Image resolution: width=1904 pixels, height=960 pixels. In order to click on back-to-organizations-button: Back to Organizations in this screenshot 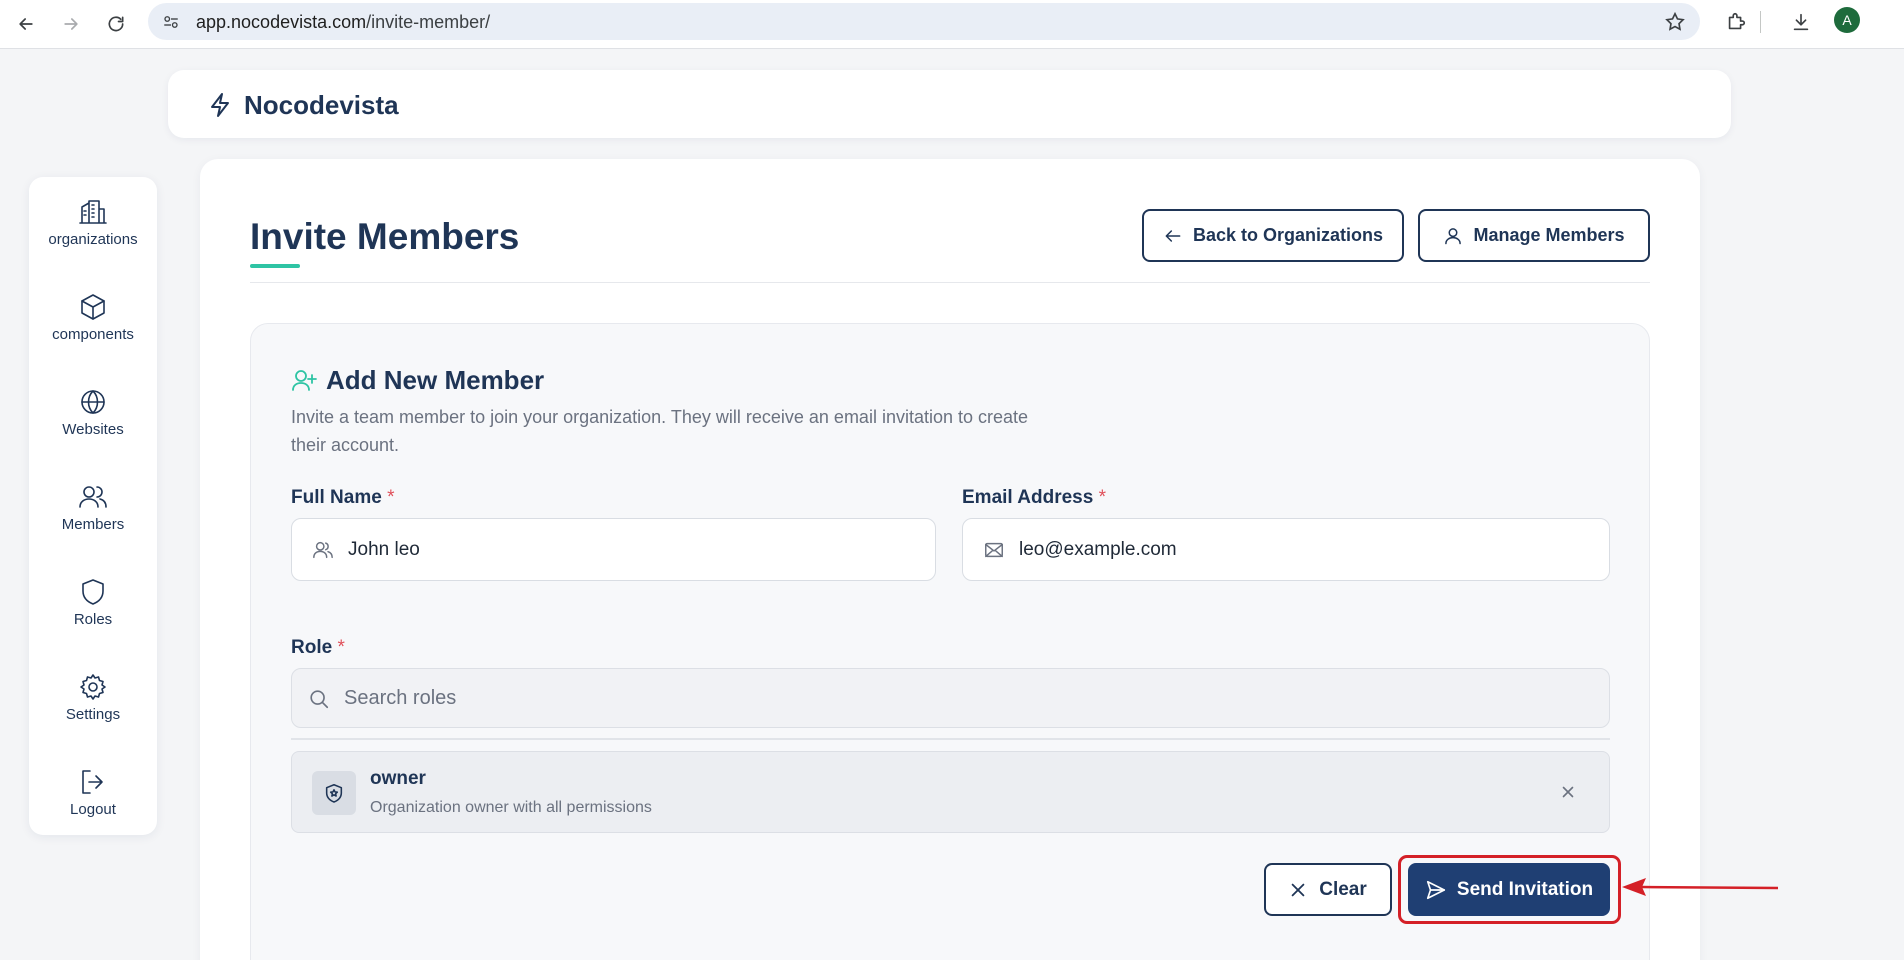, I will do `click(1273, 235)`.